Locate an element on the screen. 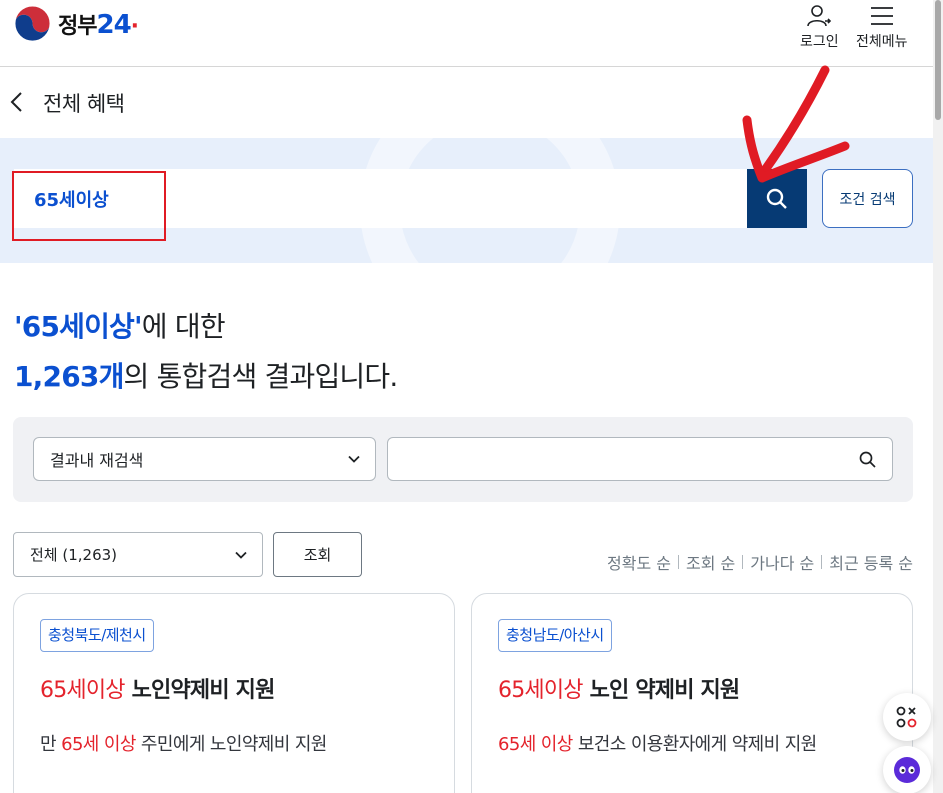 This screenshot has height=793, width=943. sort-accuracy: 정확도 순 is located at coordinates (639, 562).